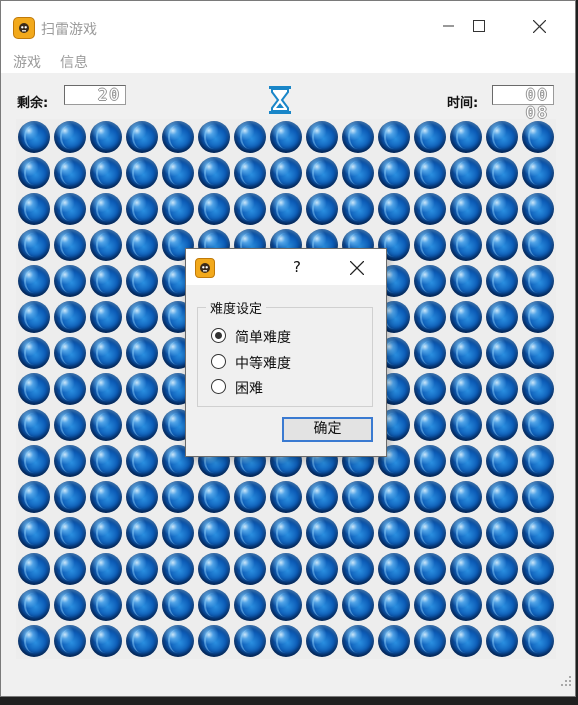 The width and height of the screenshot is (578, 705). Describe the element at coordinates (280, 102) in the screenshot. I see `hourglass-icon` at that location.